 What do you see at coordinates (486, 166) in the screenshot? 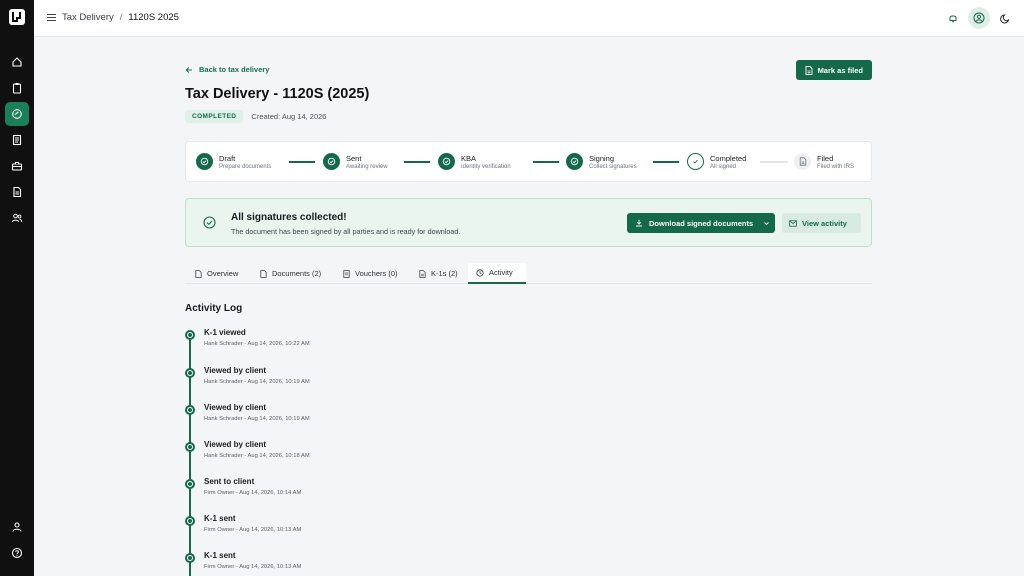
I see `step-subtitle: Identity verification` at bounding box center [486, 166].